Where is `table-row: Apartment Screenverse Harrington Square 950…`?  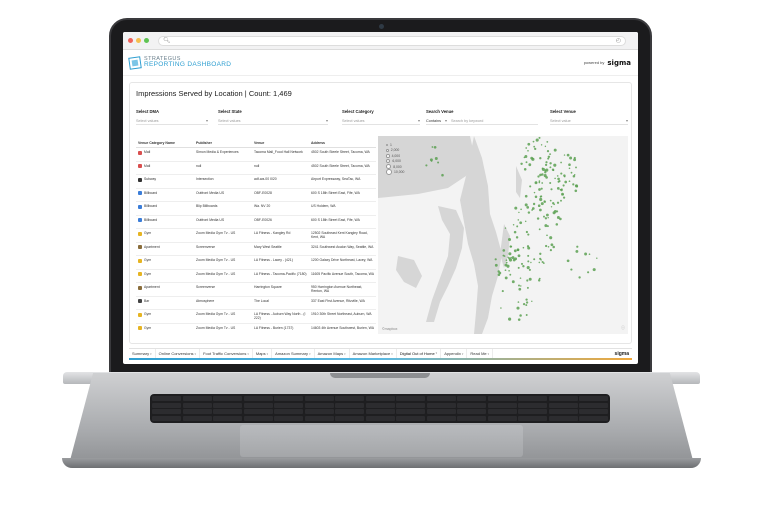
table-row: Apartment Screenverse Harrington Square 950… is located at coordinates (256, 290).